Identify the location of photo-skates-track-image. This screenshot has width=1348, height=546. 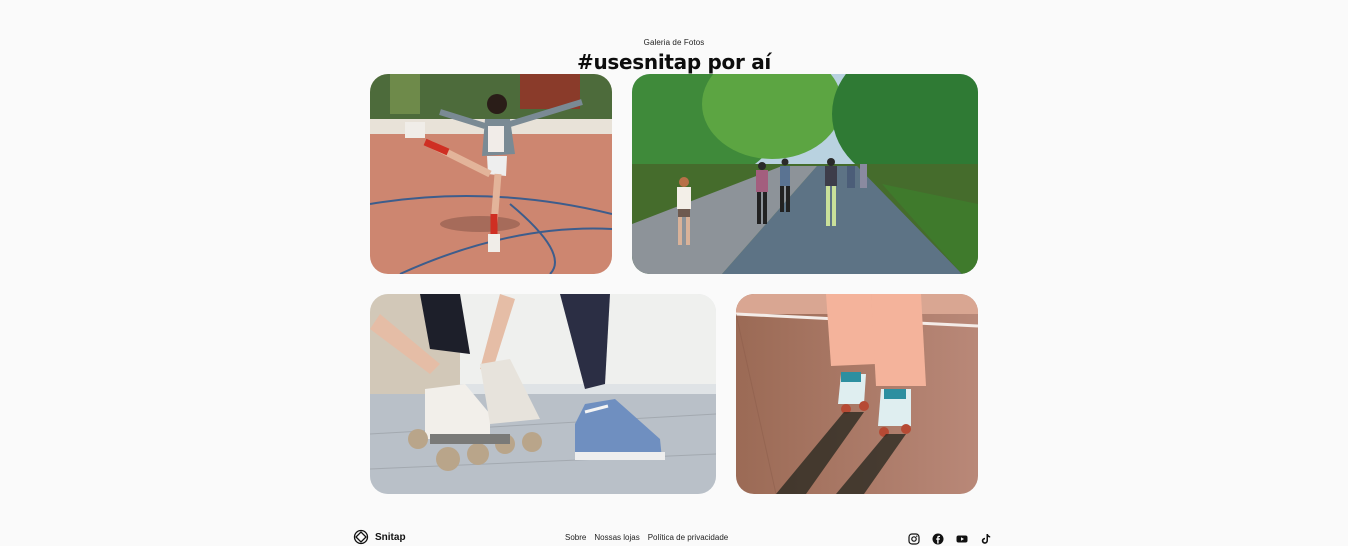
(857, 394).